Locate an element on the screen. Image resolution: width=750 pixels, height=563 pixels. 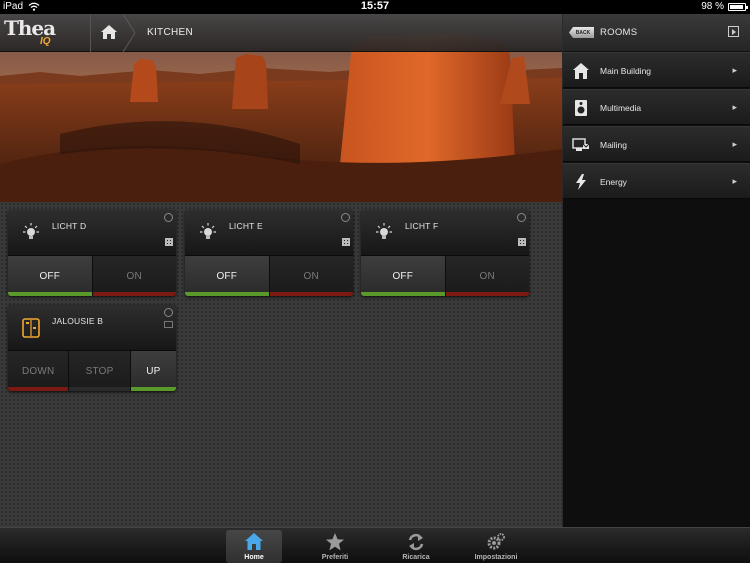
room-label: Multimedia is located at coordinates (621, 108).